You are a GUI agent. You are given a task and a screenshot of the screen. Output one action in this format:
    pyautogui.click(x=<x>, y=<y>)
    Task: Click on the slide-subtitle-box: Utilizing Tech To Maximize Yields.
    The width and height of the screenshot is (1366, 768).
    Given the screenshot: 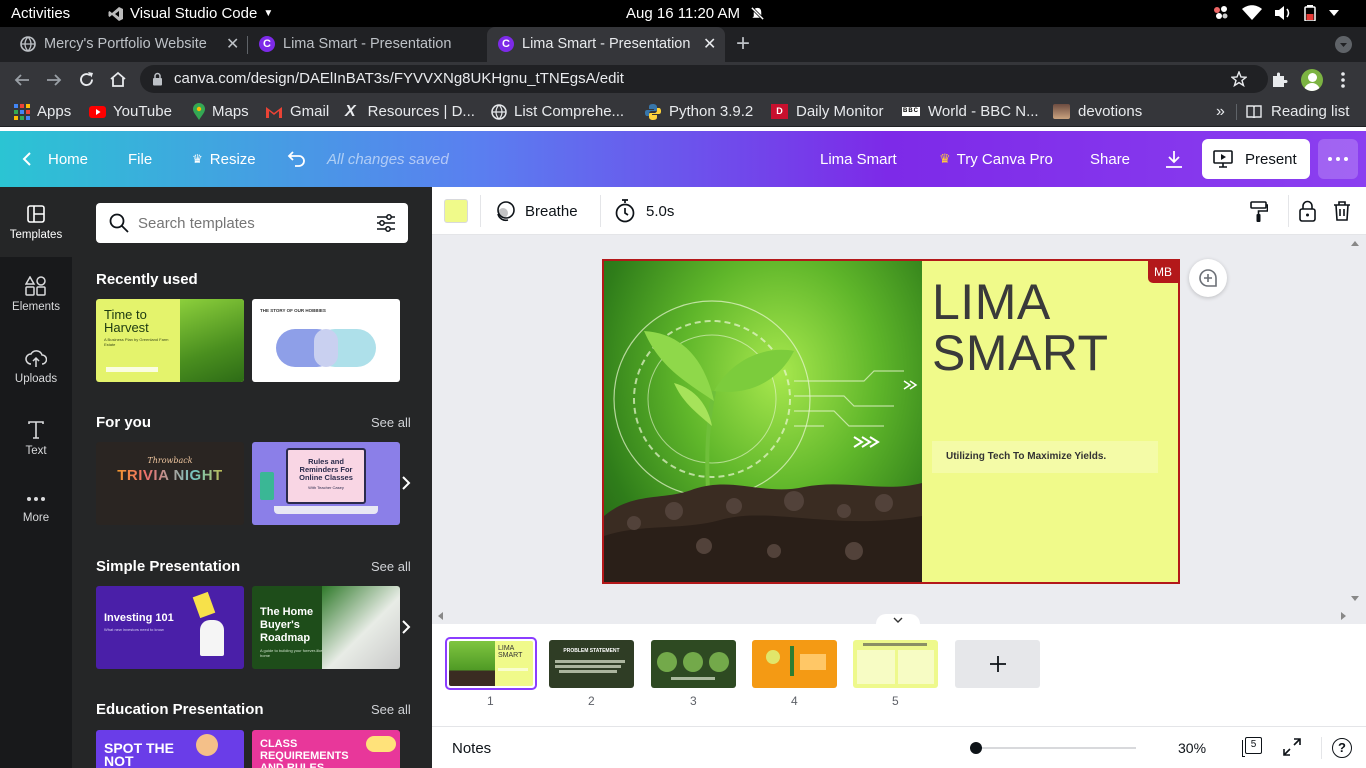 What is the action you would take?
    pyautogui.click(x=1045, y=457)
    